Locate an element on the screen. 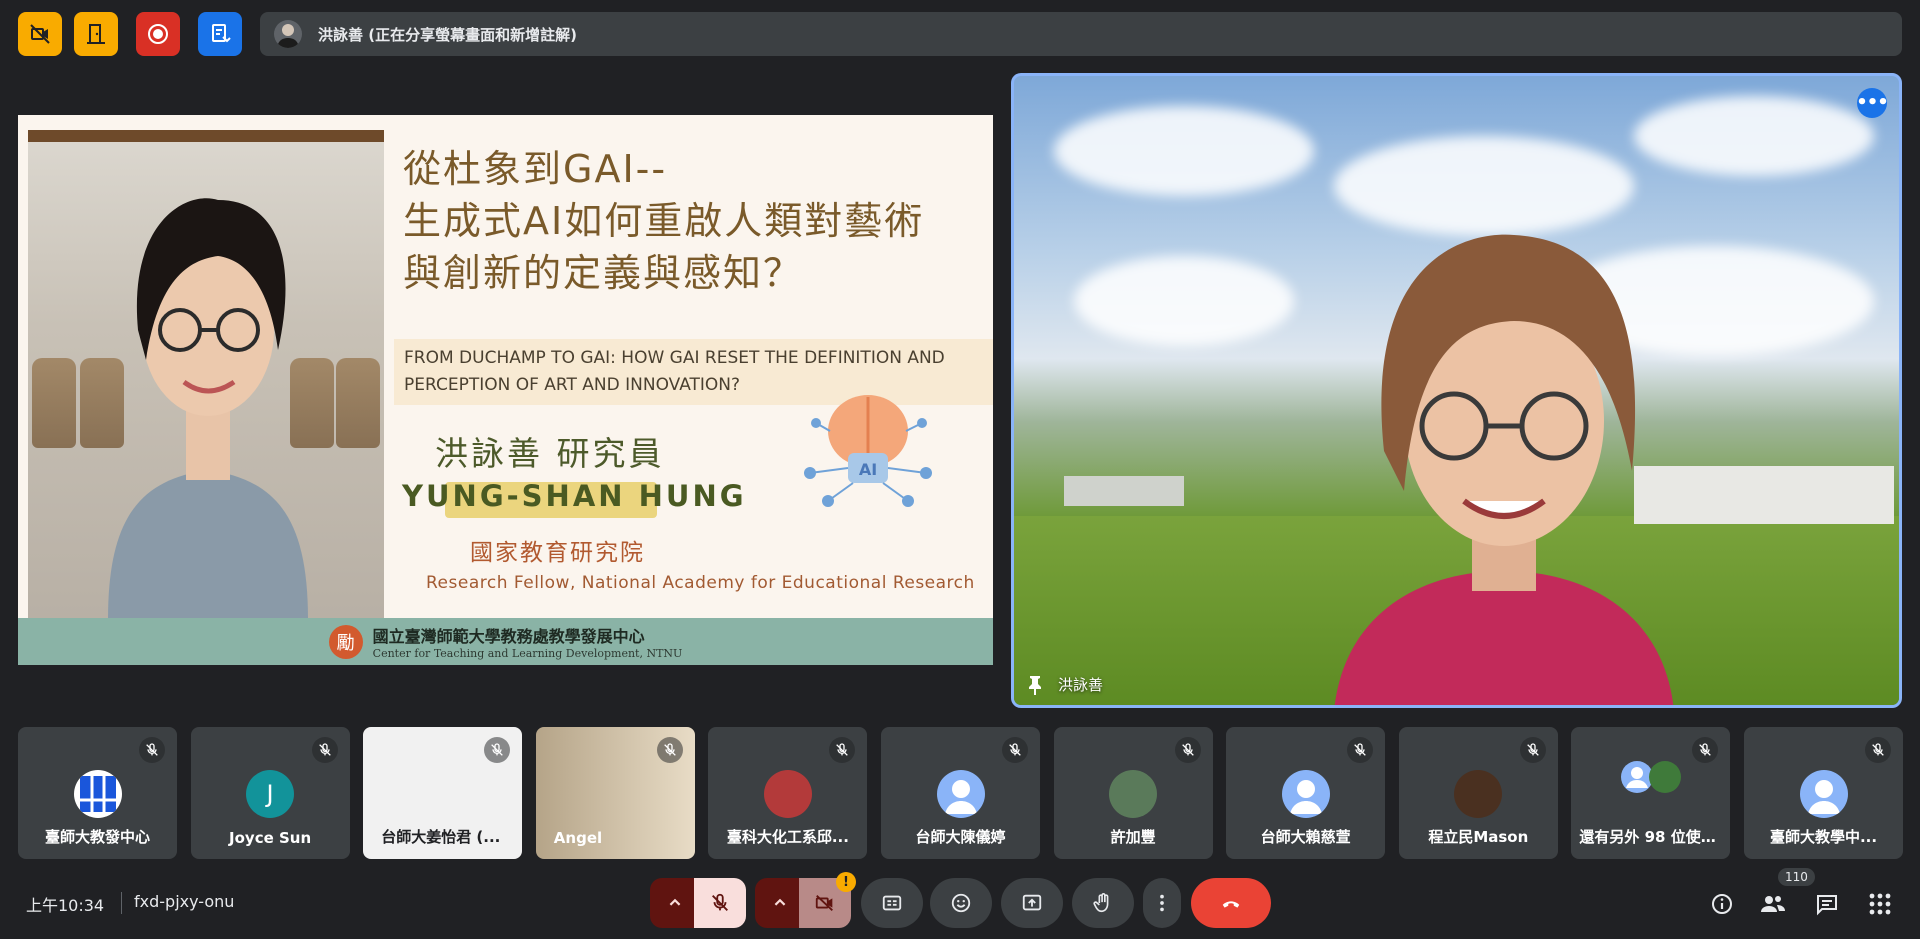  ntnu-logo-icon is located at coordinates (97, 794).